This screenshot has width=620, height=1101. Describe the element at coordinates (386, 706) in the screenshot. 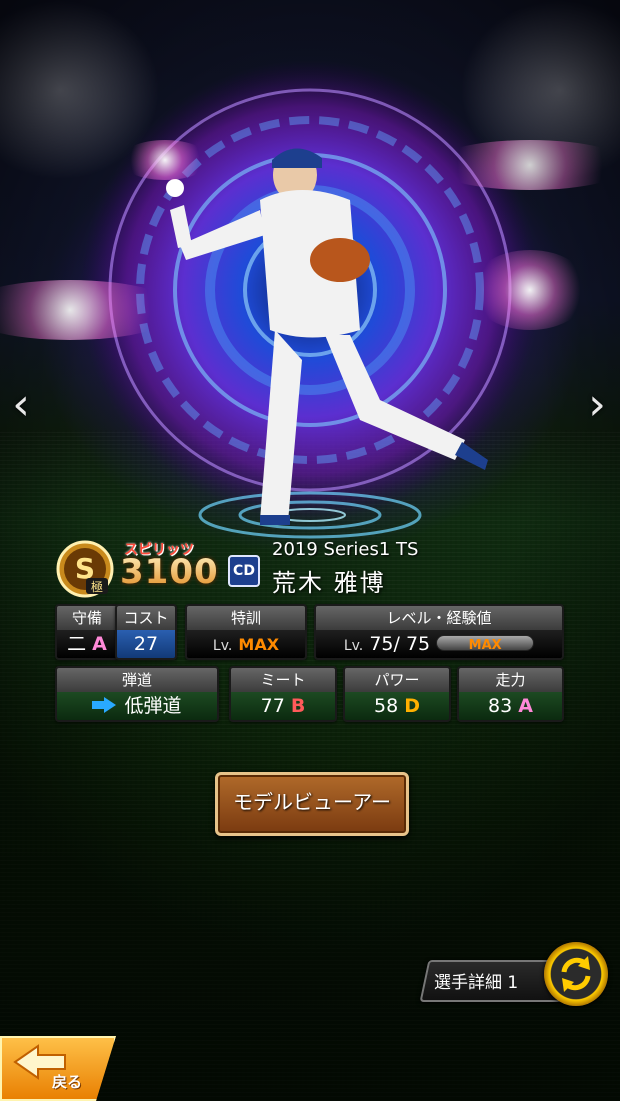

I see `power-number: 58` at that location.